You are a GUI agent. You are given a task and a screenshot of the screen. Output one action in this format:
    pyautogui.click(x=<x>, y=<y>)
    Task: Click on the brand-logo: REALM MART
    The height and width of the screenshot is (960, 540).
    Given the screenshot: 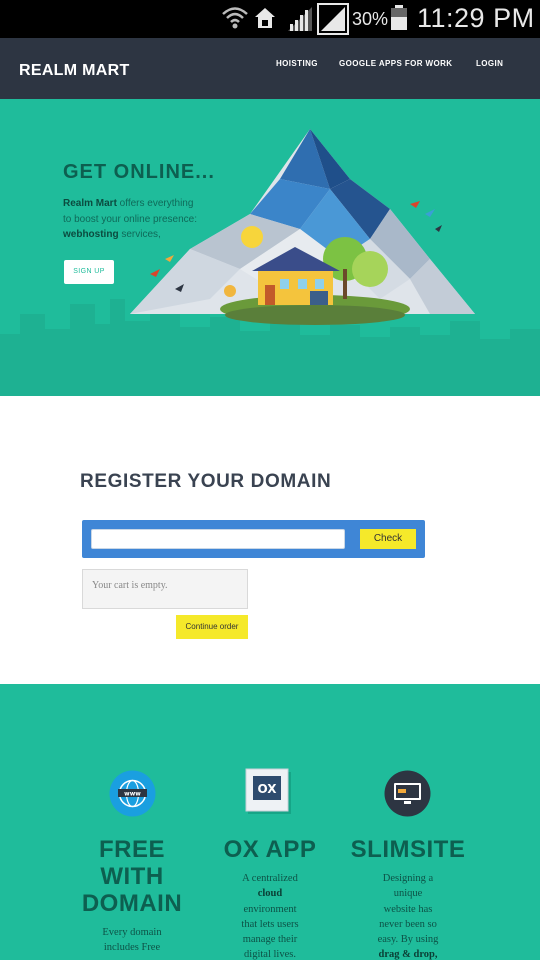 What is the action you would take?
    pyautogui.click(x=74, y=71)
    